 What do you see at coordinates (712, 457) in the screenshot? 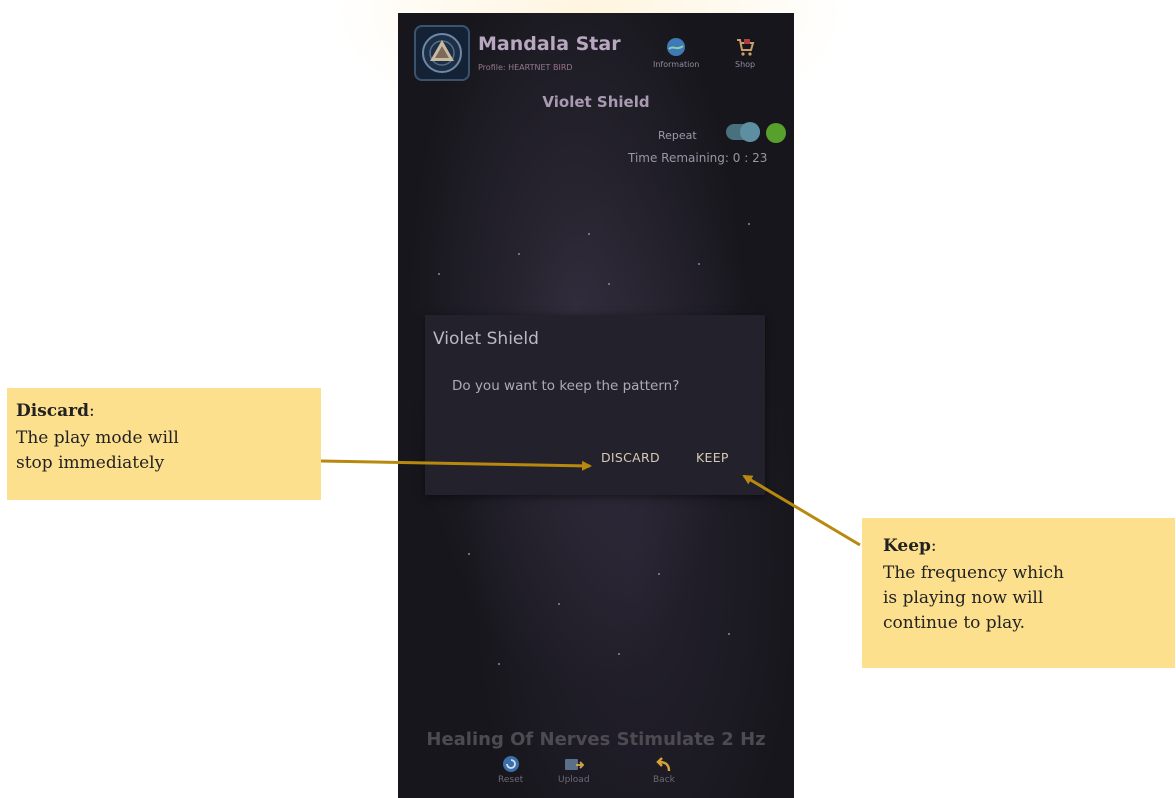
I see `keep-button: KEEP` at bounding box center [712, 457].